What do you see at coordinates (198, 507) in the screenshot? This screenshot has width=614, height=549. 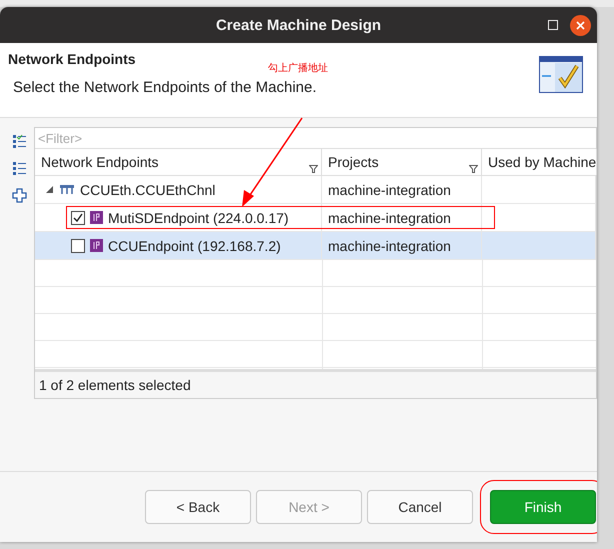 I see `wizard-button: < Back` at bounding box center [198, 507].